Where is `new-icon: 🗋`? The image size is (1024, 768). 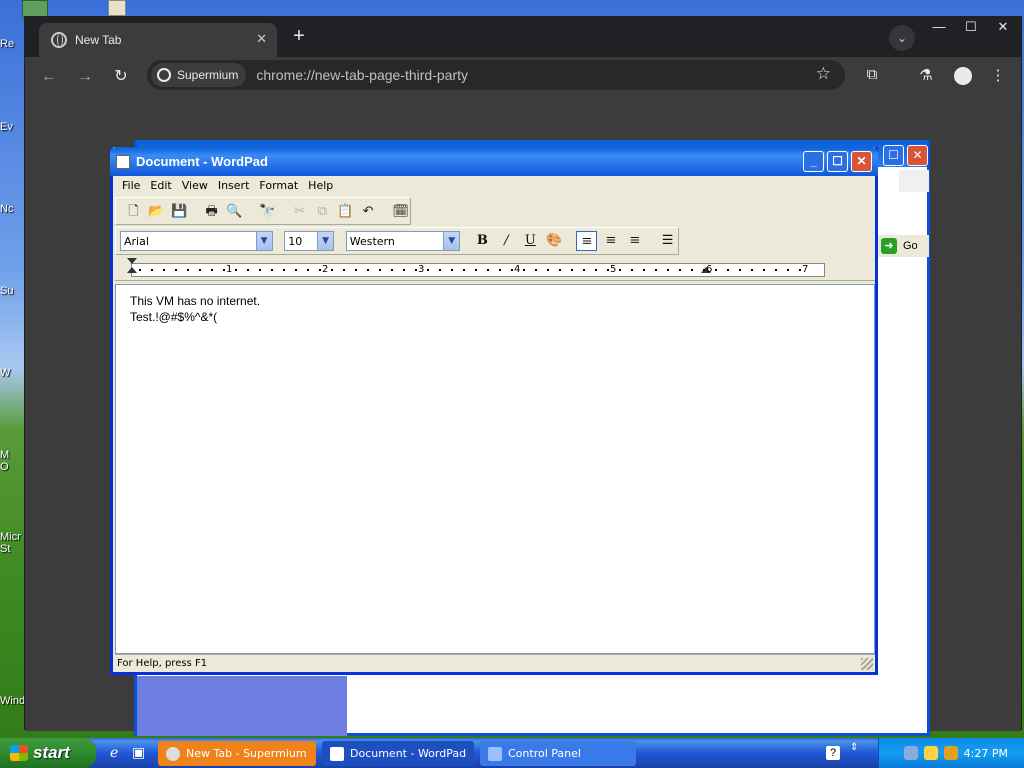
new-icon: 🗋 is located at coordinates (133, 211).